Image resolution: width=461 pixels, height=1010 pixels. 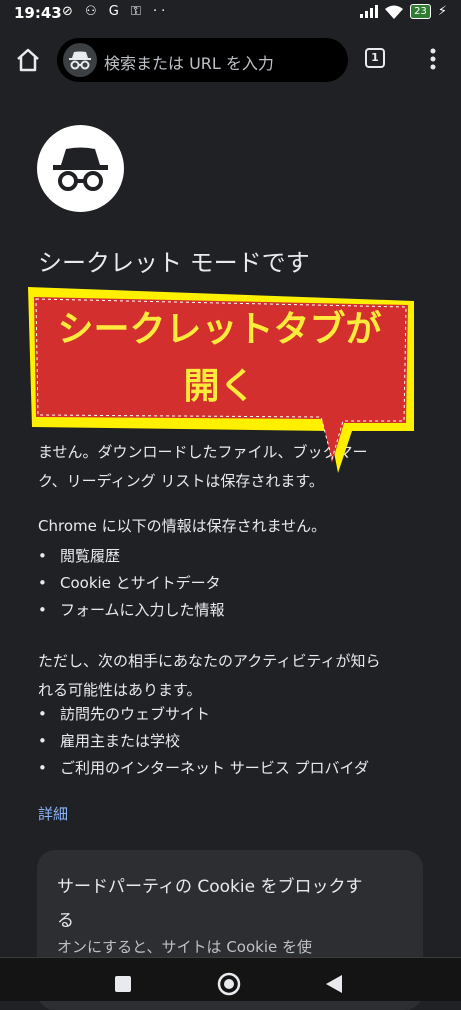 What do you see at coordinates (182, 526) in the screenshot?
I see `not-saved-heading: Chrome に以下の情報は保存されません。` at bounding box center [182, 526].